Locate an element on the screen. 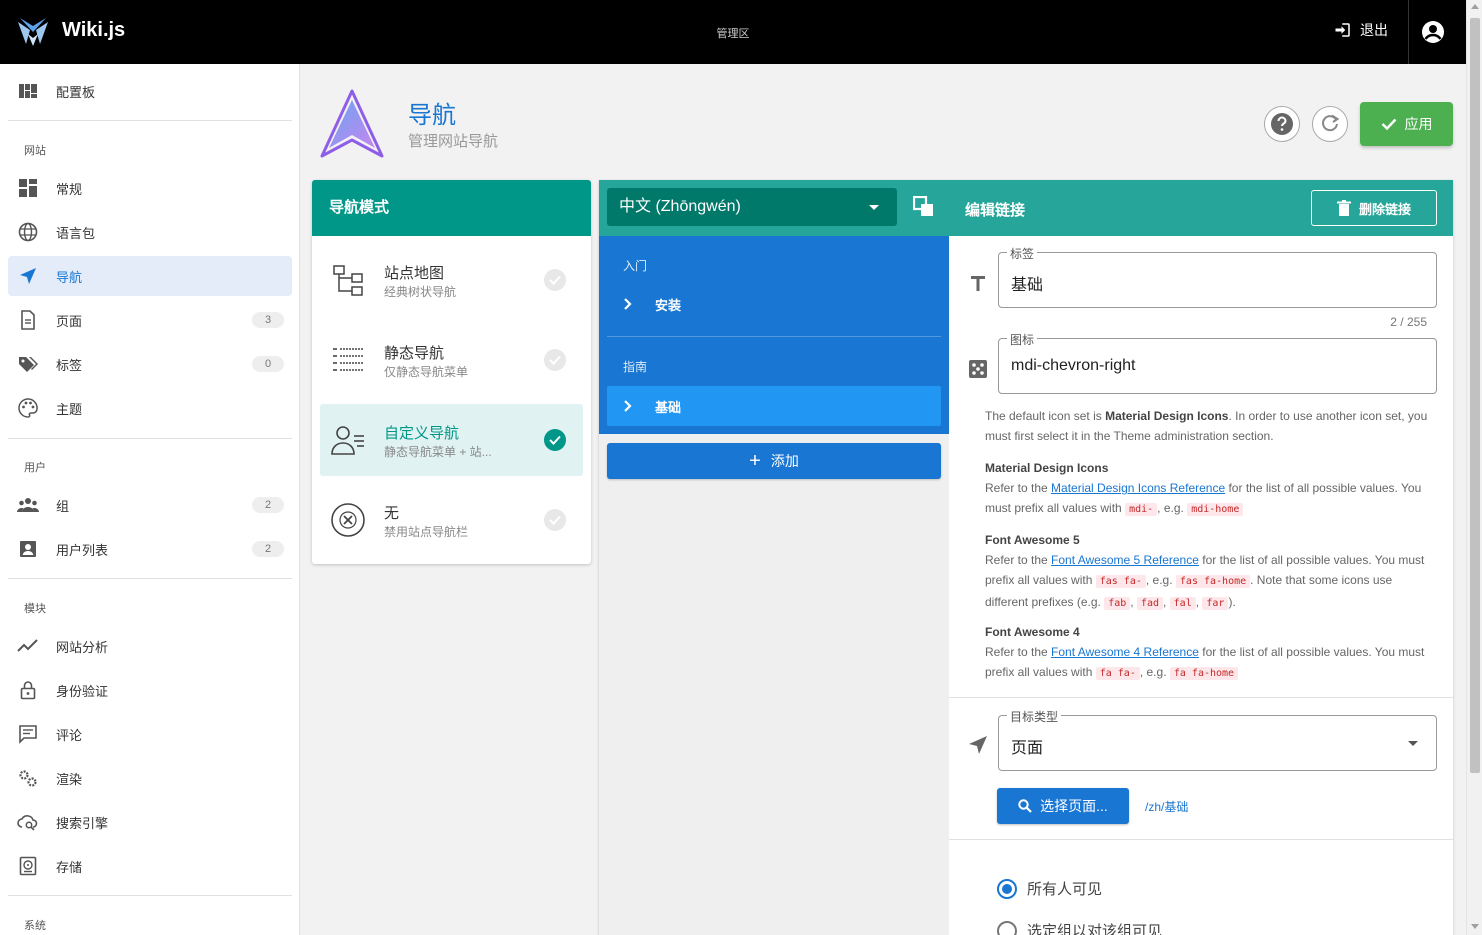 The height and width of the screenshot is (935, 1482). visibility-all-radio: 所有人可见 is located at coordinates (1049, 888).